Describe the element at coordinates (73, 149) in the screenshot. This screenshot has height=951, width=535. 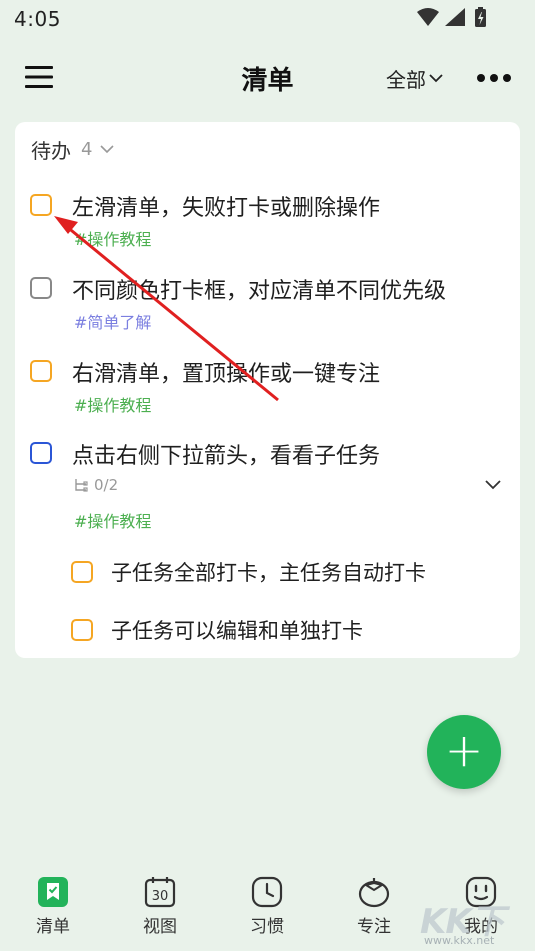
I see `section-header: 待办 4` at that location.